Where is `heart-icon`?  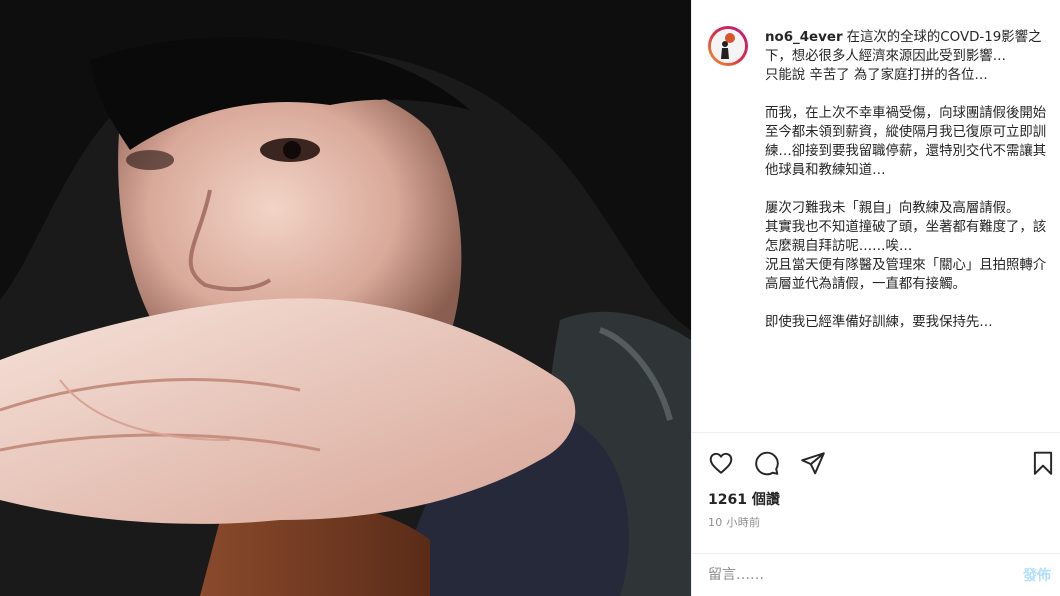
heart-icon is located at coordinates (721, 463).